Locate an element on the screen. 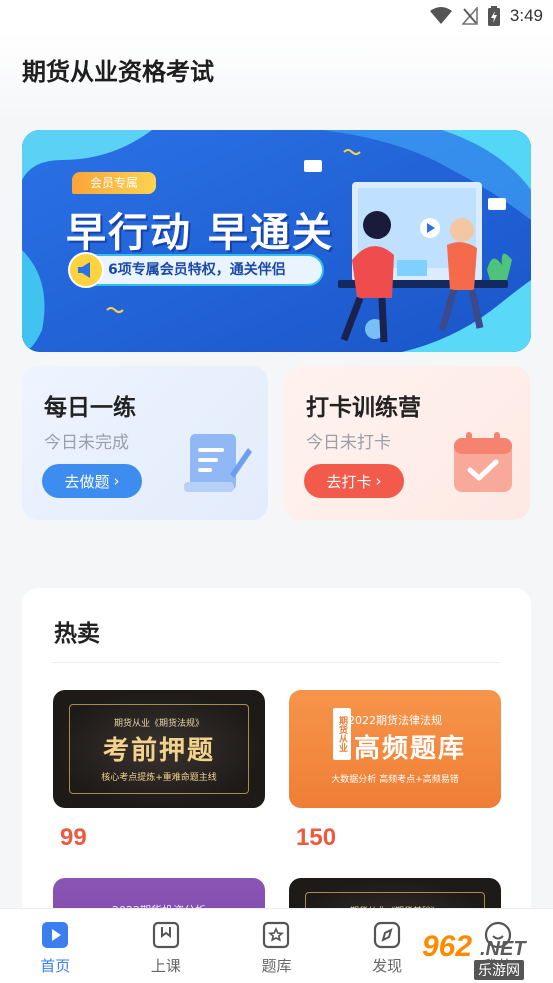 The height and width of the screenshot is (983, 553). tab-question-bank: 题库 is located at coordinates (276, 946).